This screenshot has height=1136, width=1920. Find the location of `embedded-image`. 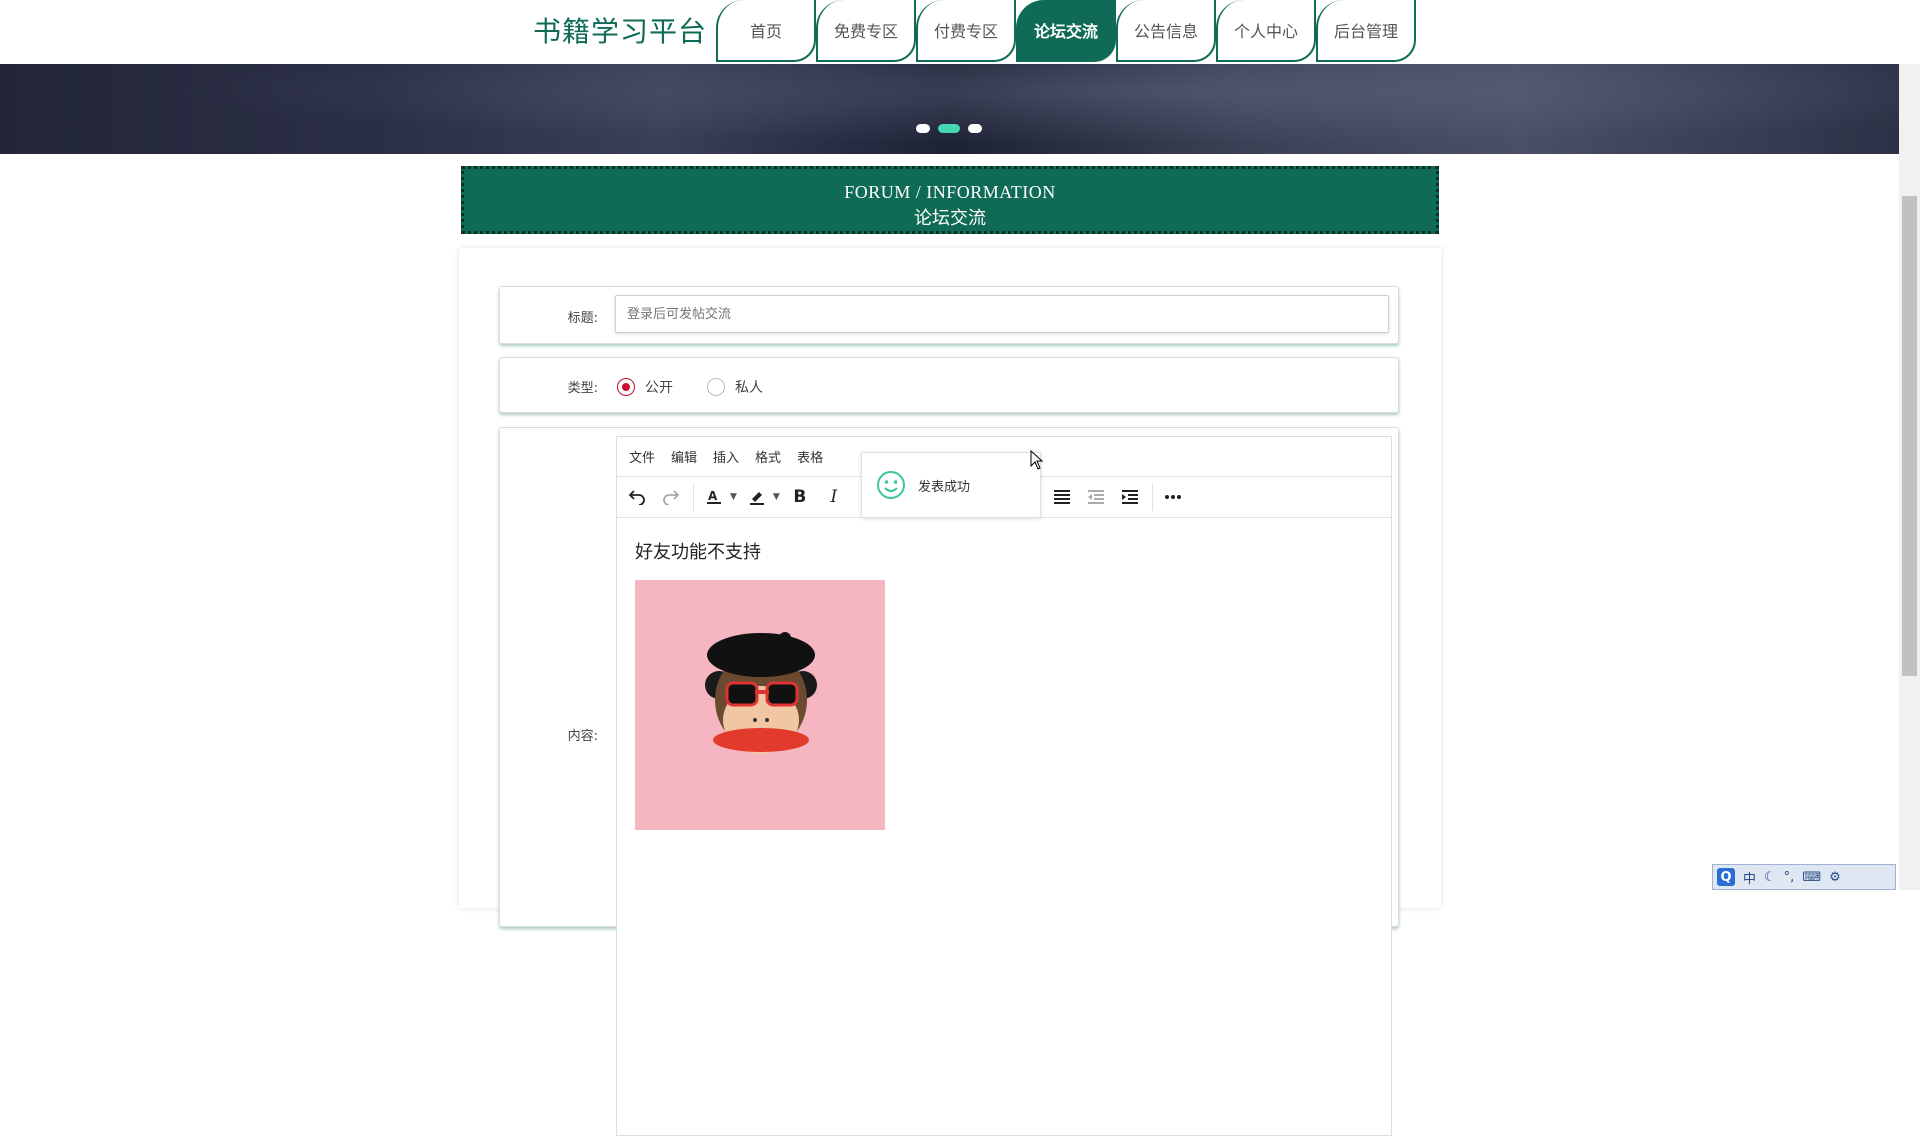

embedded-image is located at coordinates (760, 705).